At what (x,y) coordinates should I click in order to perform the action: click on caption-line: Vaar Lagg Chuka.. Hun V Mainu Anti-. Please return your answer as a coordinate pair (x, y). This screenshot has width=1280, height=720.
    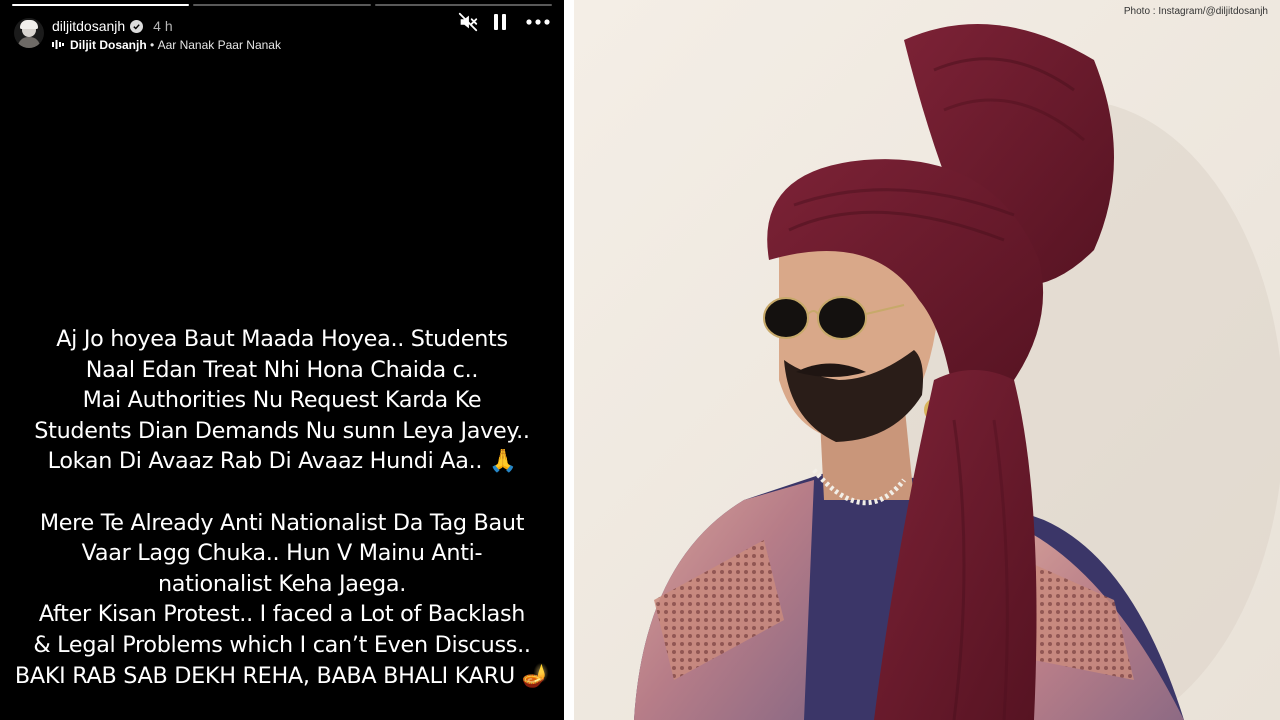
    Looking at the image, I should click on (282, 553).